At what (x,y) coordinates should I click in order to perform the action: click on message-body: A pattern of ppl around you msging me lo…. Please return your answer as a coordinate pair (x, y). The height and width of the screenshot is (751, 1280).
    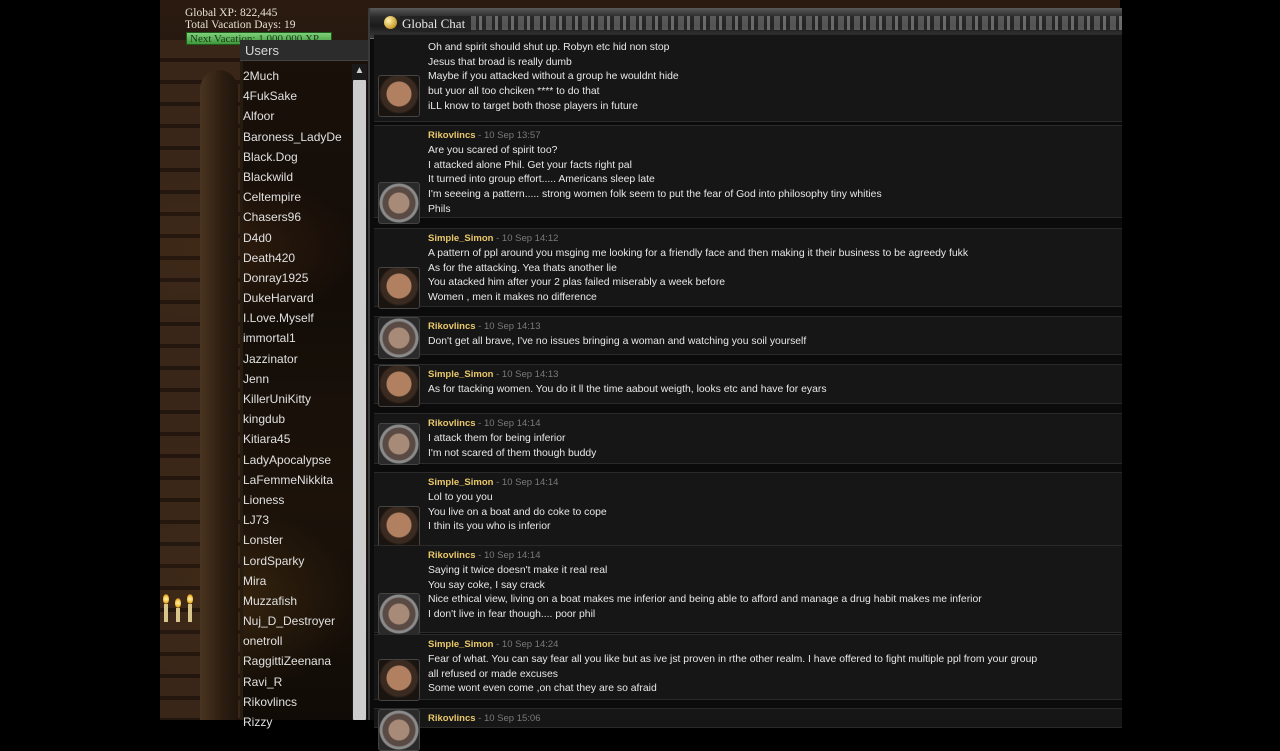
    Looking at the image, I should click on (698, 276).